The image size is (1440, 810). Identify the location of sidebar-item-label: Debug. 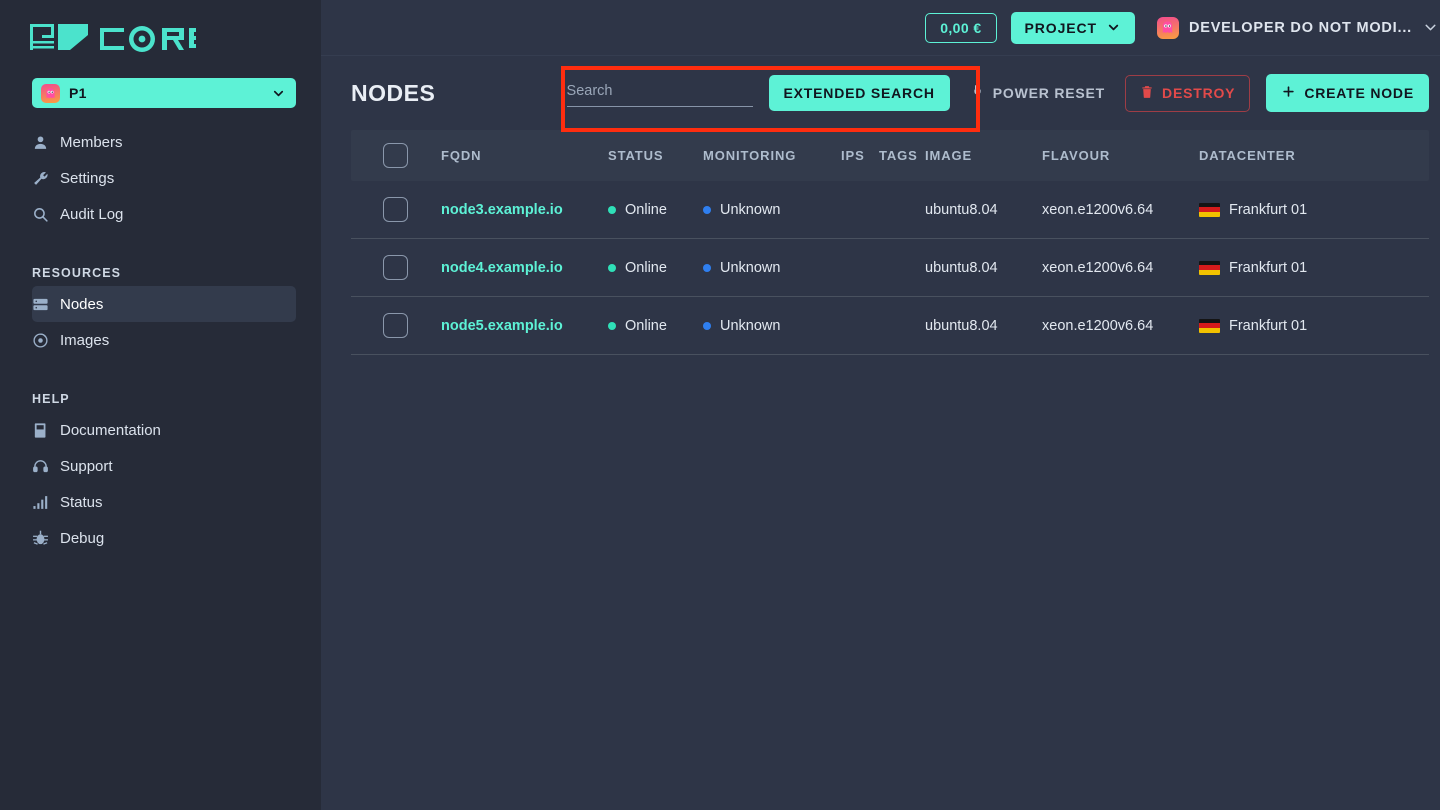
(82, 538).